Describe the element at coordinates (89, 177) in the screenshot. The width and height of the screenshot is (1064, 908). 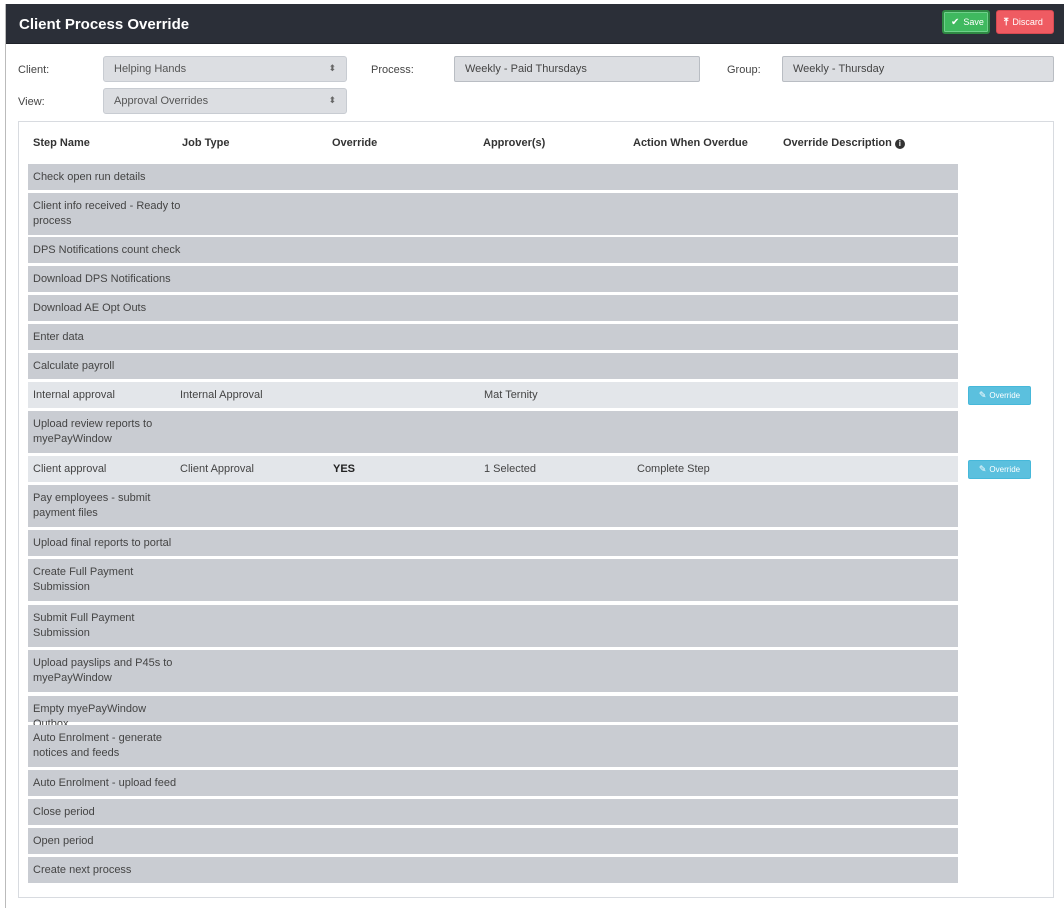
I see `step-name-cell: Check open run details` at that location.